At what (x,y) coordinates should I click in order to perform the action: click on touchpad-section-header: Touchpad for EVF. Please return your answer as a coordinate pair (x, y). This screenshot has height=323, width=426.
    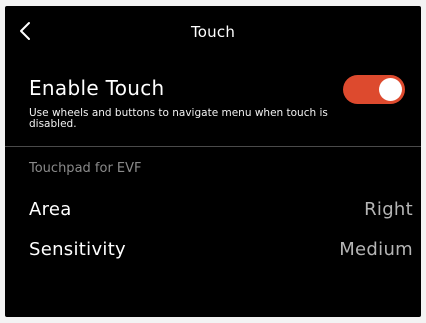
    Looking at the image, I should click on (85, 168).